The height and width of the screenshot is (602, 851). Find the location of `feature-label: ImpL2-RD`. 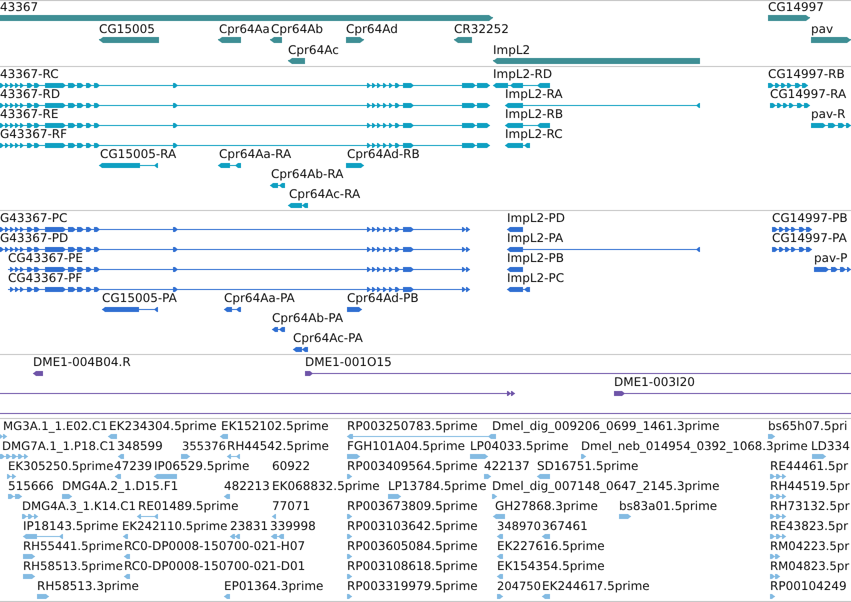

feature-label: ImpL2-RD is located at coordinates (522, 74).